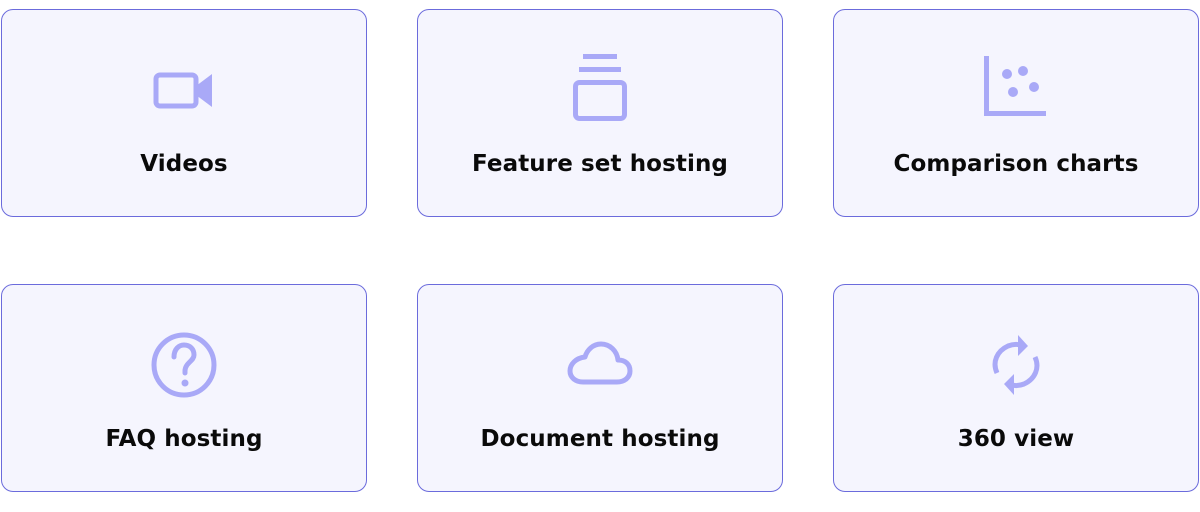 The width and height of the screenshot is (1200, 512). Describe the element at coordinates (184, 365) in the screenshot. I see `question-circle-icon` at that location.